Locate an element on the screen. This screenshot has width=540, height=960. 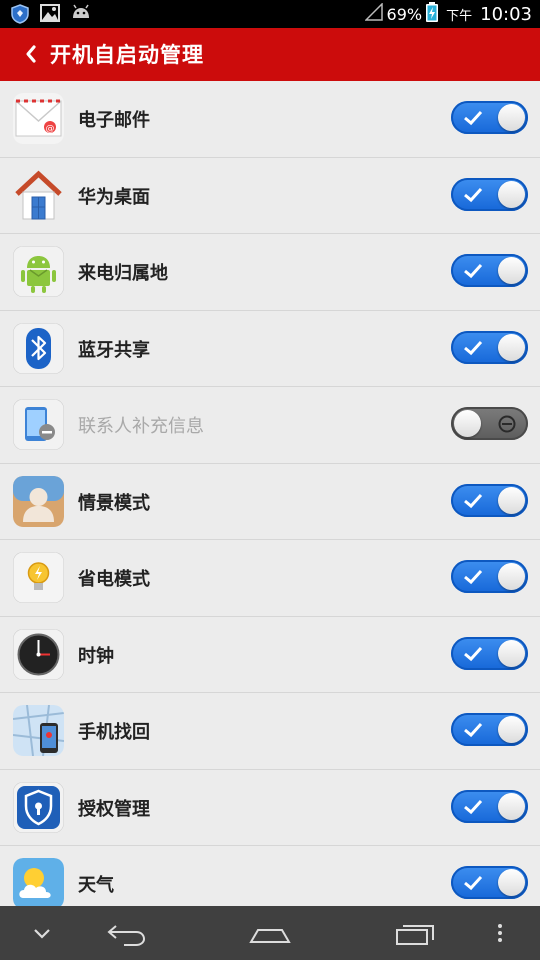
header-bar: 开机自启动管理 is located at coordinates (270, 54).